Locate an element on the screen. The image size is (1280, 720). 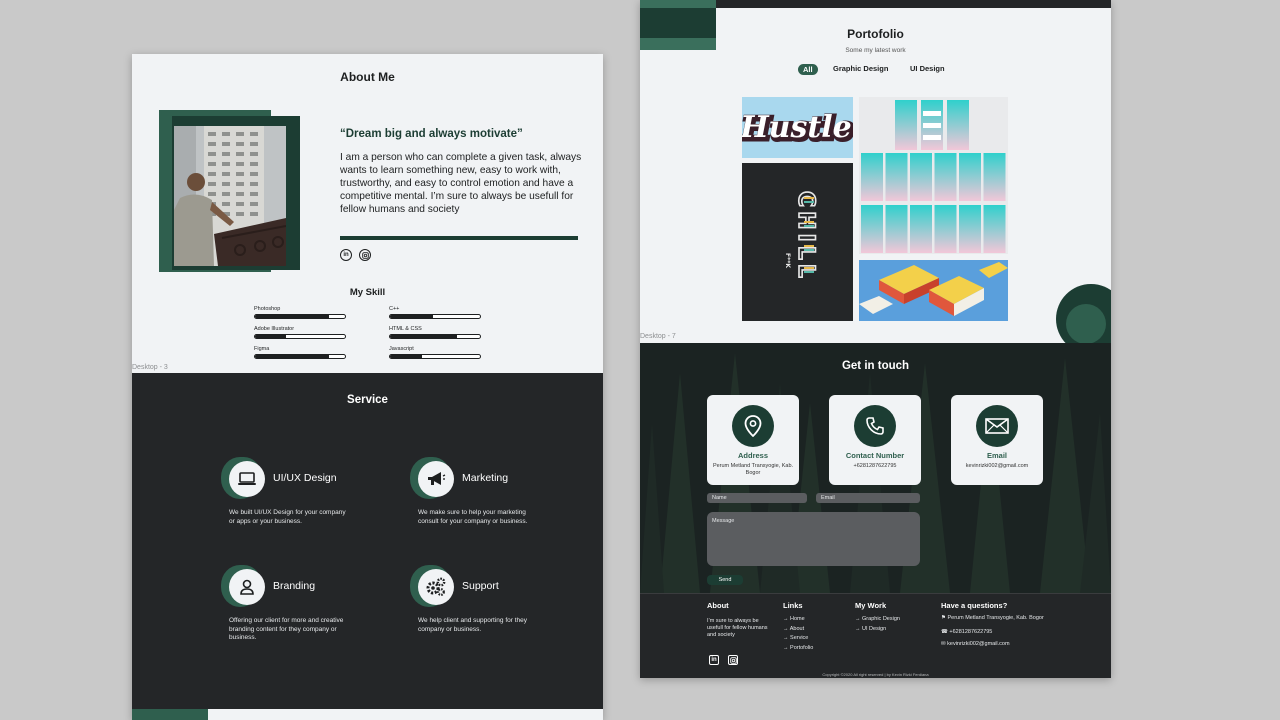
service-name: Support is located at coordinates (480, 586).